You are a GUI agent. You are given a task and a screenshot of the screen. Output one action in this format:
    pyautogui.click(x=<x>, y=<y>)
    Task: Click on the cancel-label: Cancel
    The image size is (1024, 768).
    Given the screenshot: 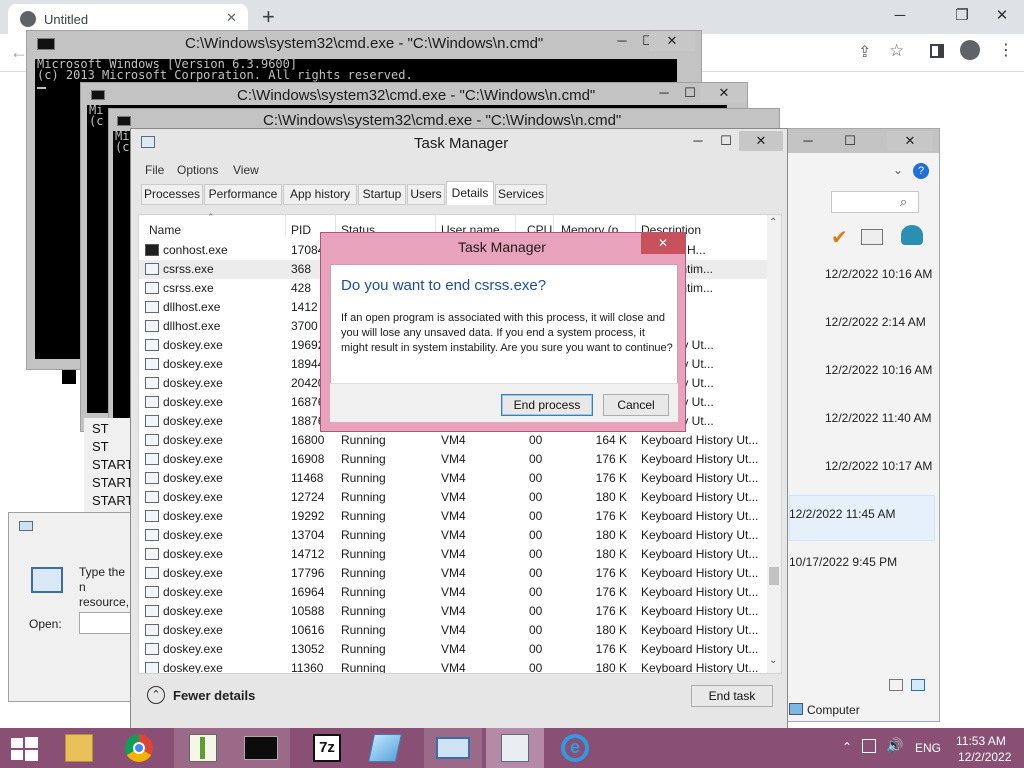 What is the action you would take?
    pyautogui.click(x=636, y=405)
    